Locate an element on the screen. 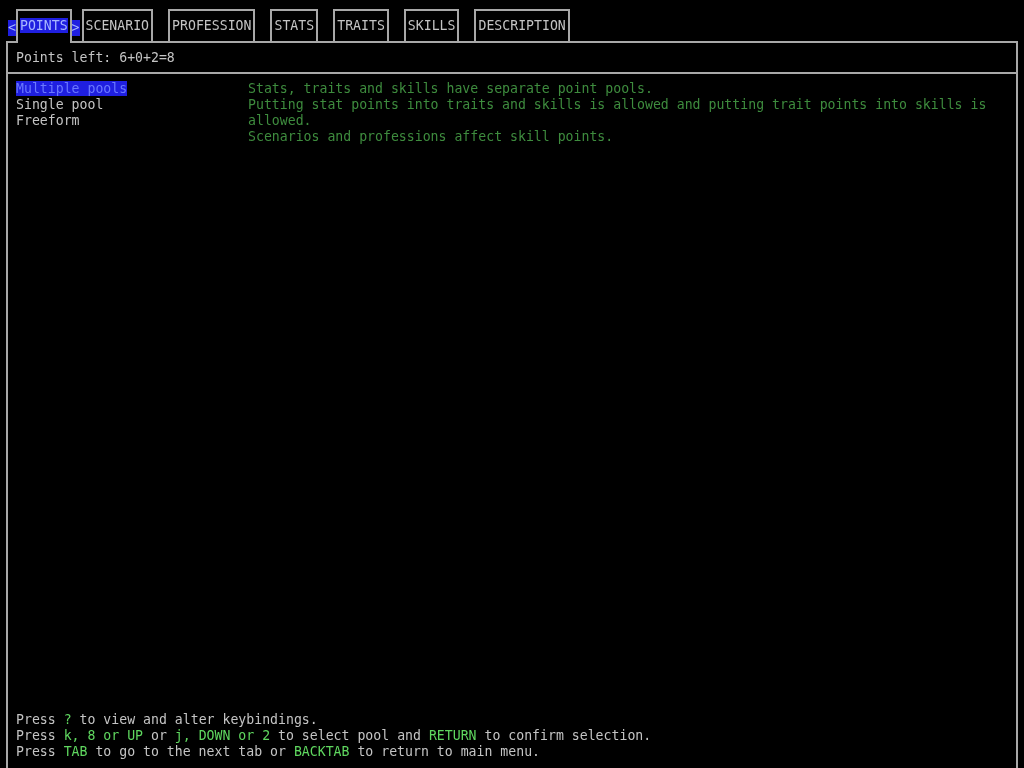 The height and width of the screenshot is (768, 1024). description-text: Scenarios and professions affect skill points. is located at coordinates (431, 137).